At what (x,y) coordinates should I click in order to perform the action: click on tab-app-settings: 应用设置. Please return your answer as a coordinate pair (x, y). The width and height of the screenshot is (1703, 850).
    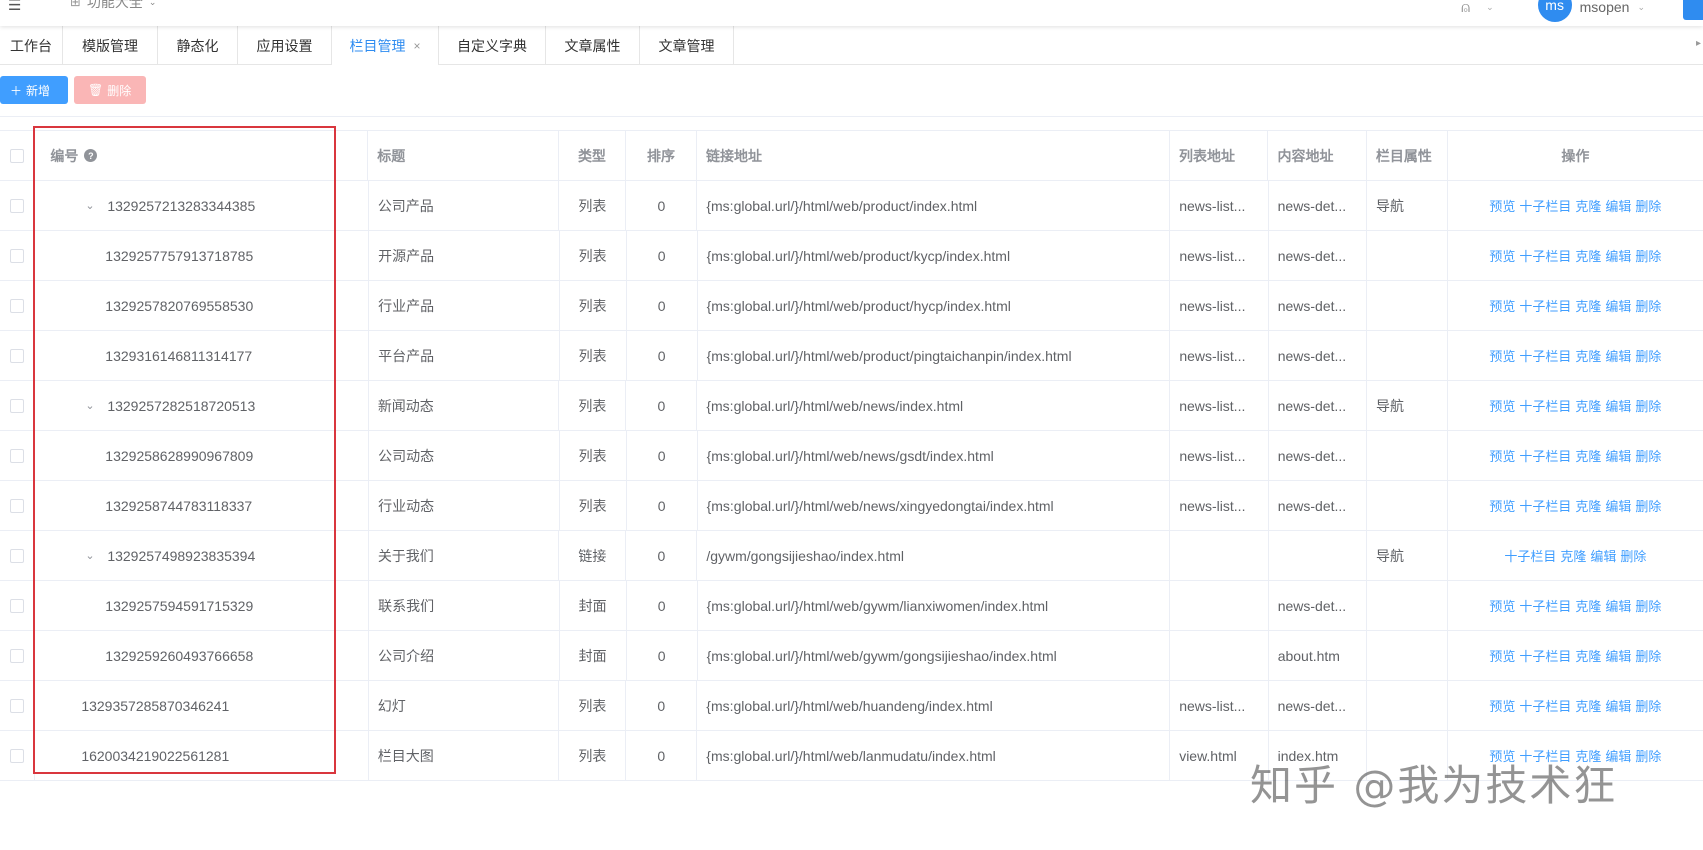
    Looking at the image, I should click on (285, 45).